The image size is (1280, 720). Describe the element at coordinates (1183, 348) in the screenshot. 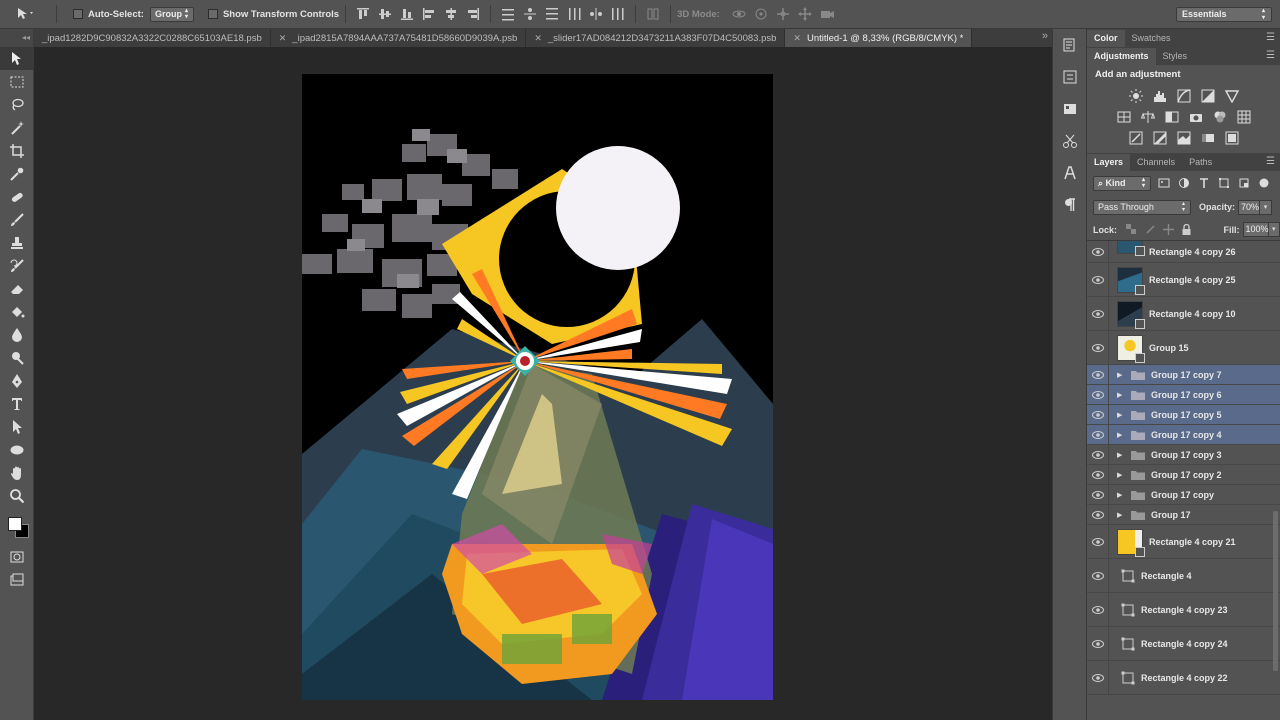

I see `layer-row: Group 15` at that location.